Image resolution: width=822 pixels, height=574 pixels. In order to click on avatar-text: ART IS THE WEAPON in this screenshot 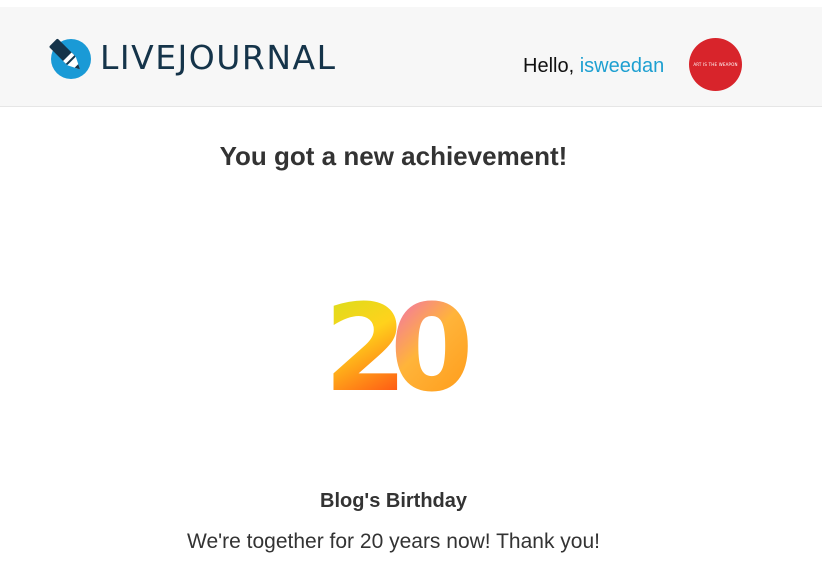, I will do `click(715, 64)`.